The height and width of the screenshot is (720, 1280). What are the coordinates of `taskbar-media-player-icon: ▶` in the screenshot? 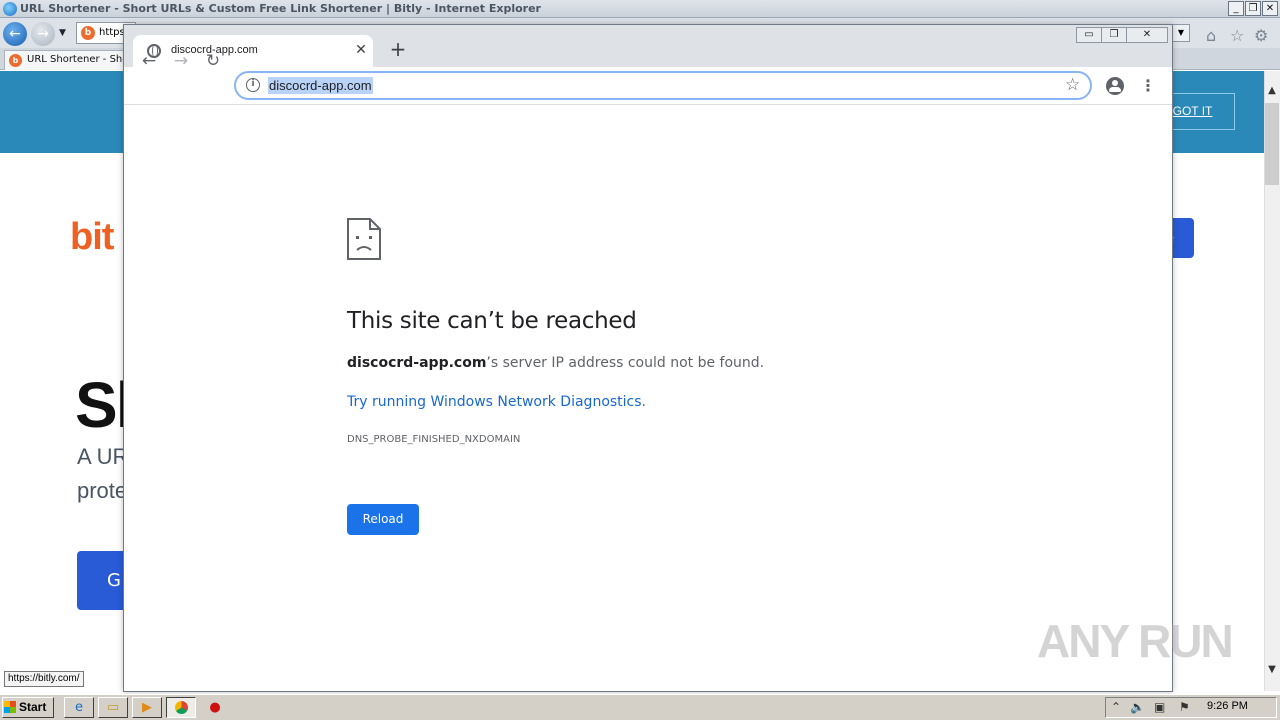 It's located at (147, 707).